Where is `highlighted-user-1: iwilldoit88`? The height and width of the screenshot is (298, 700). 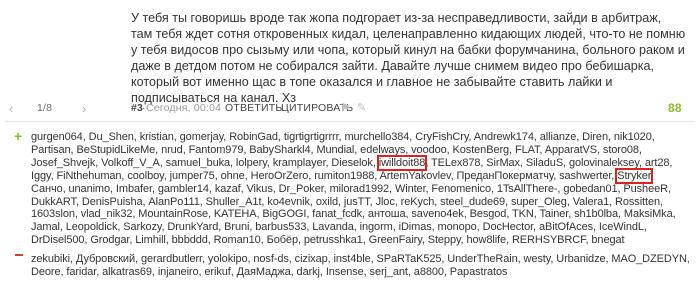
highlighted-user-1: iwilldoit88 is located at coordinates (402, 162).